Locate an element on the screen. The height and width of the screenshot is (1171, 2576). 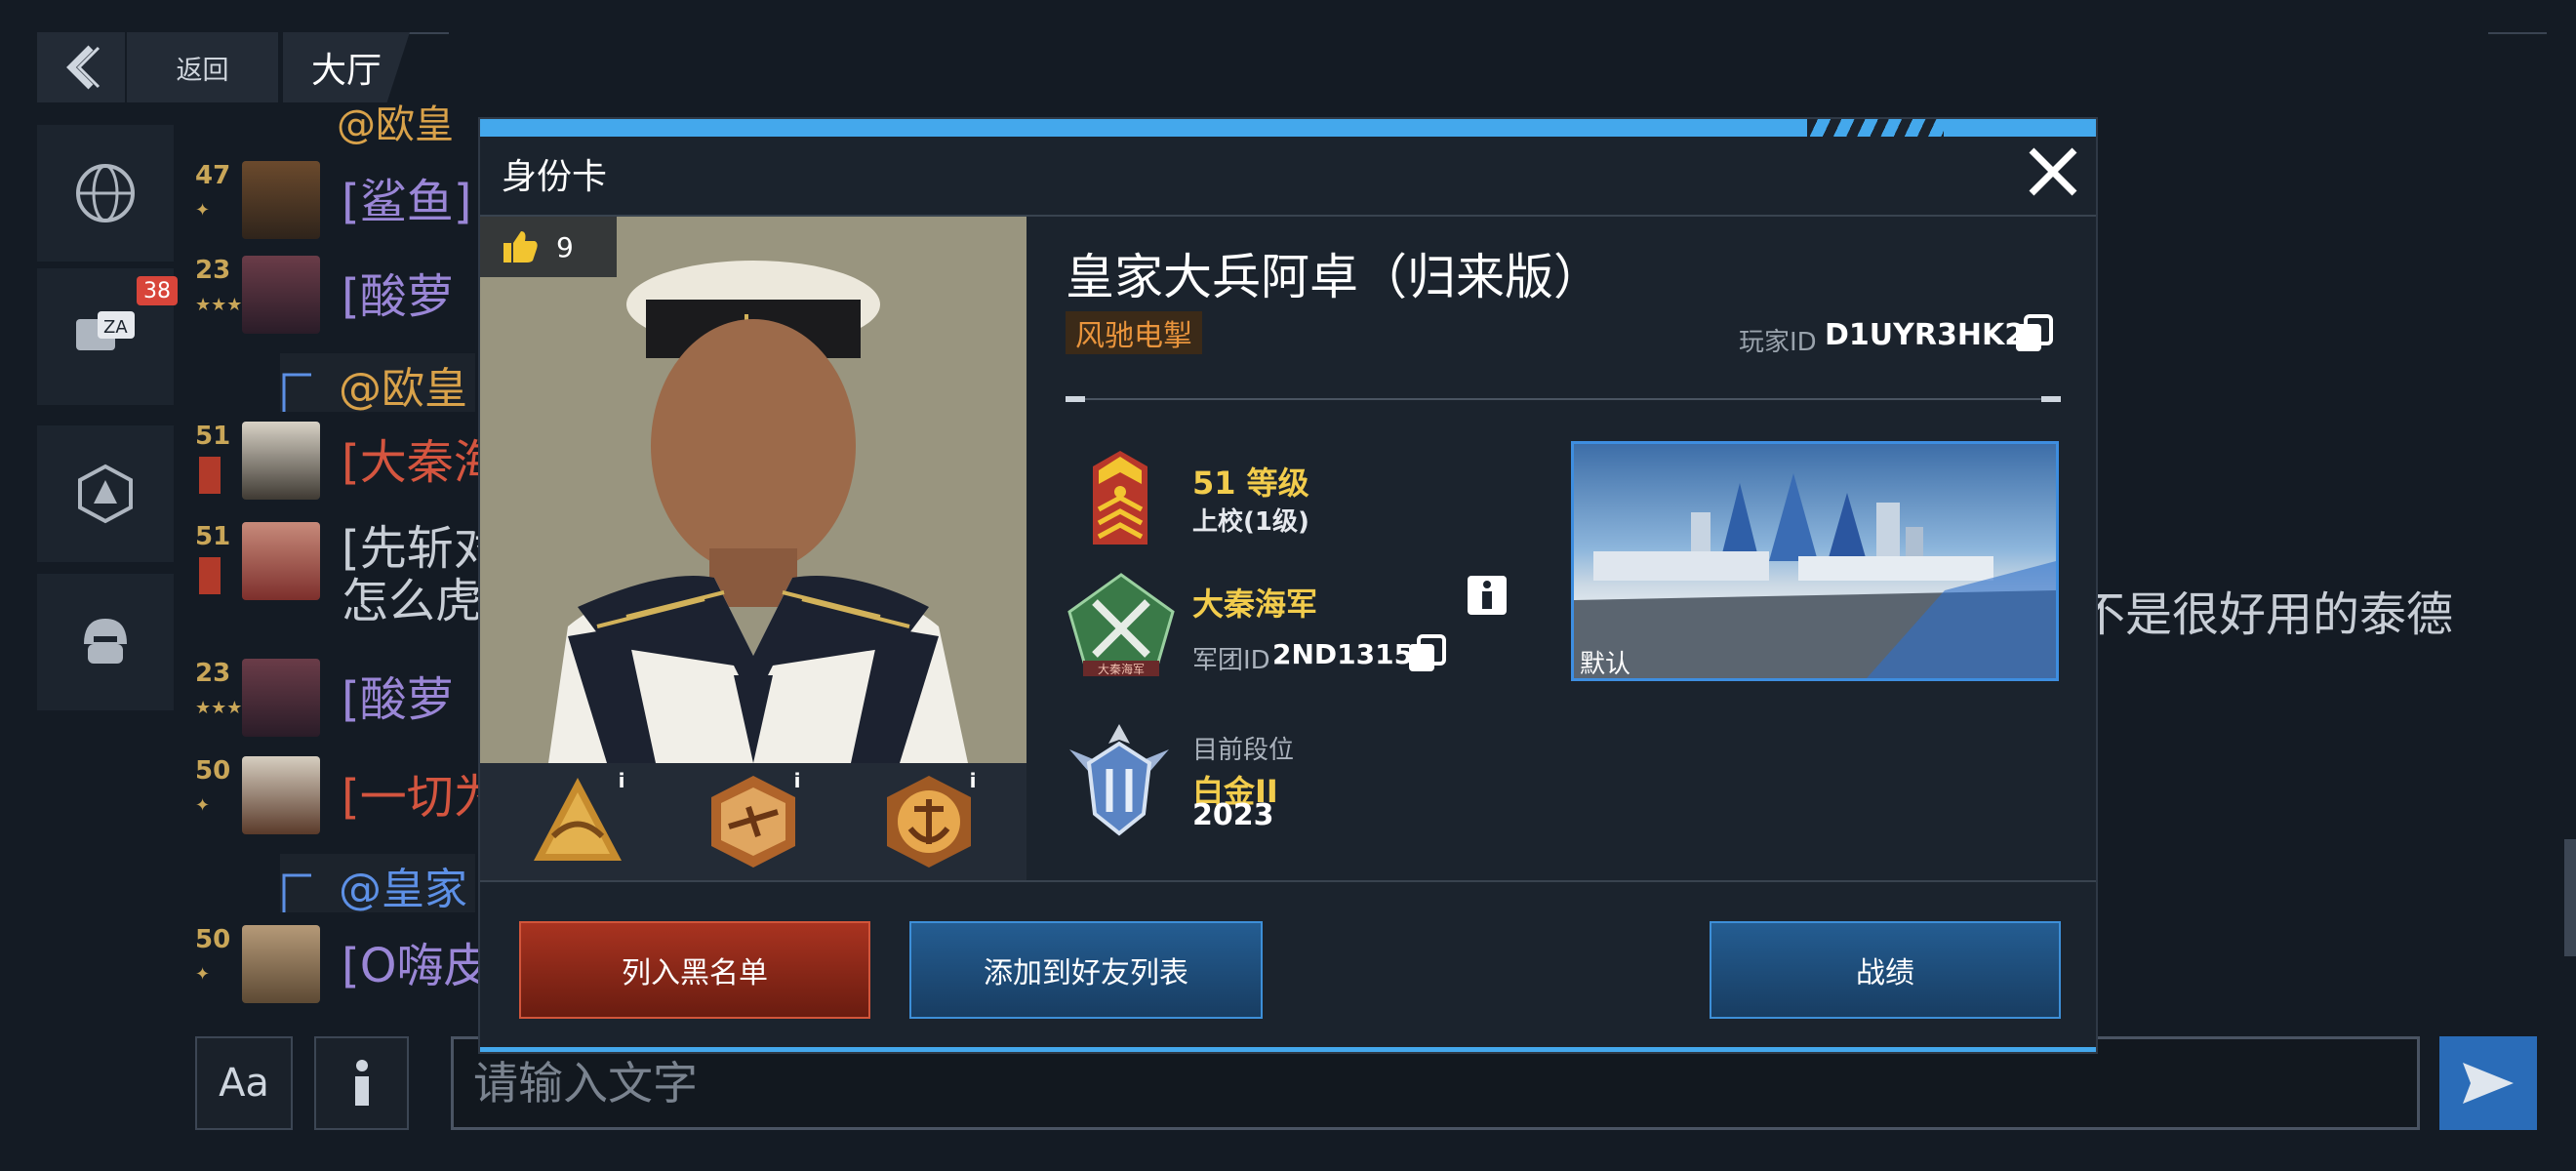
thumbs-up-icon is located at coordinates (520, 246).